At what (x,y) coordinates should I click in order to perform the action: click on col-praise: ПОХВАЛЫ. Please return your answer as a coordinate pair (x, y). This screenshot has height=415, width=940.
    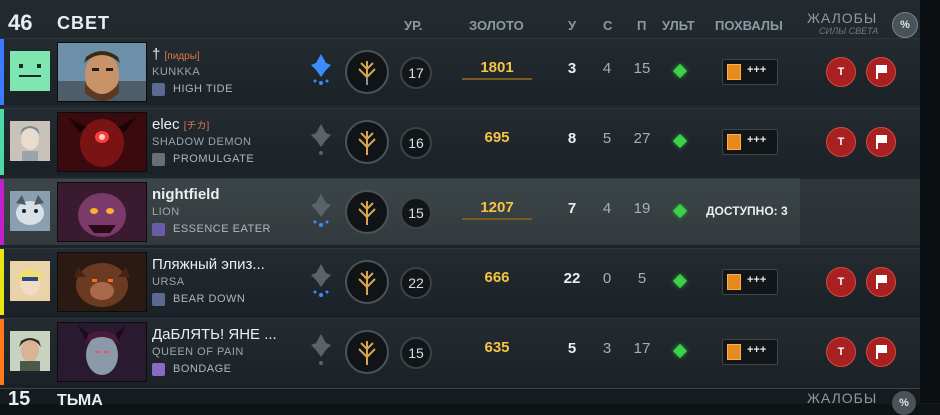
    Looking at the image, I should click on (749, 25).